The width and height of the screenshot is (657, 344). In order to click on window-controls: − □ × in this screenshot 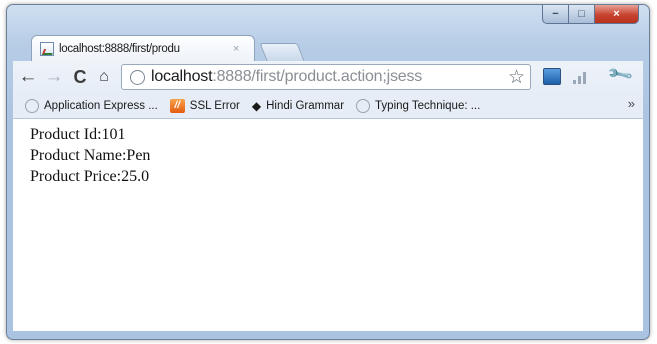, I will do `click(590, 14)`.